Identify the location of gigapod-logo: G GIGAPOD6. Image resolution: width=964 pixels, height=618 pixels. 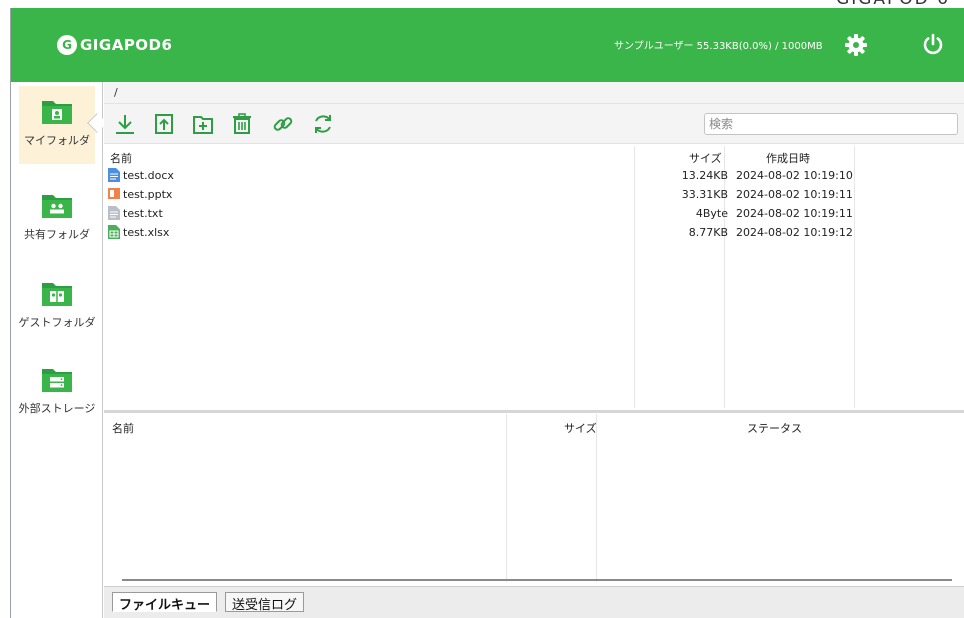
(114, 45).